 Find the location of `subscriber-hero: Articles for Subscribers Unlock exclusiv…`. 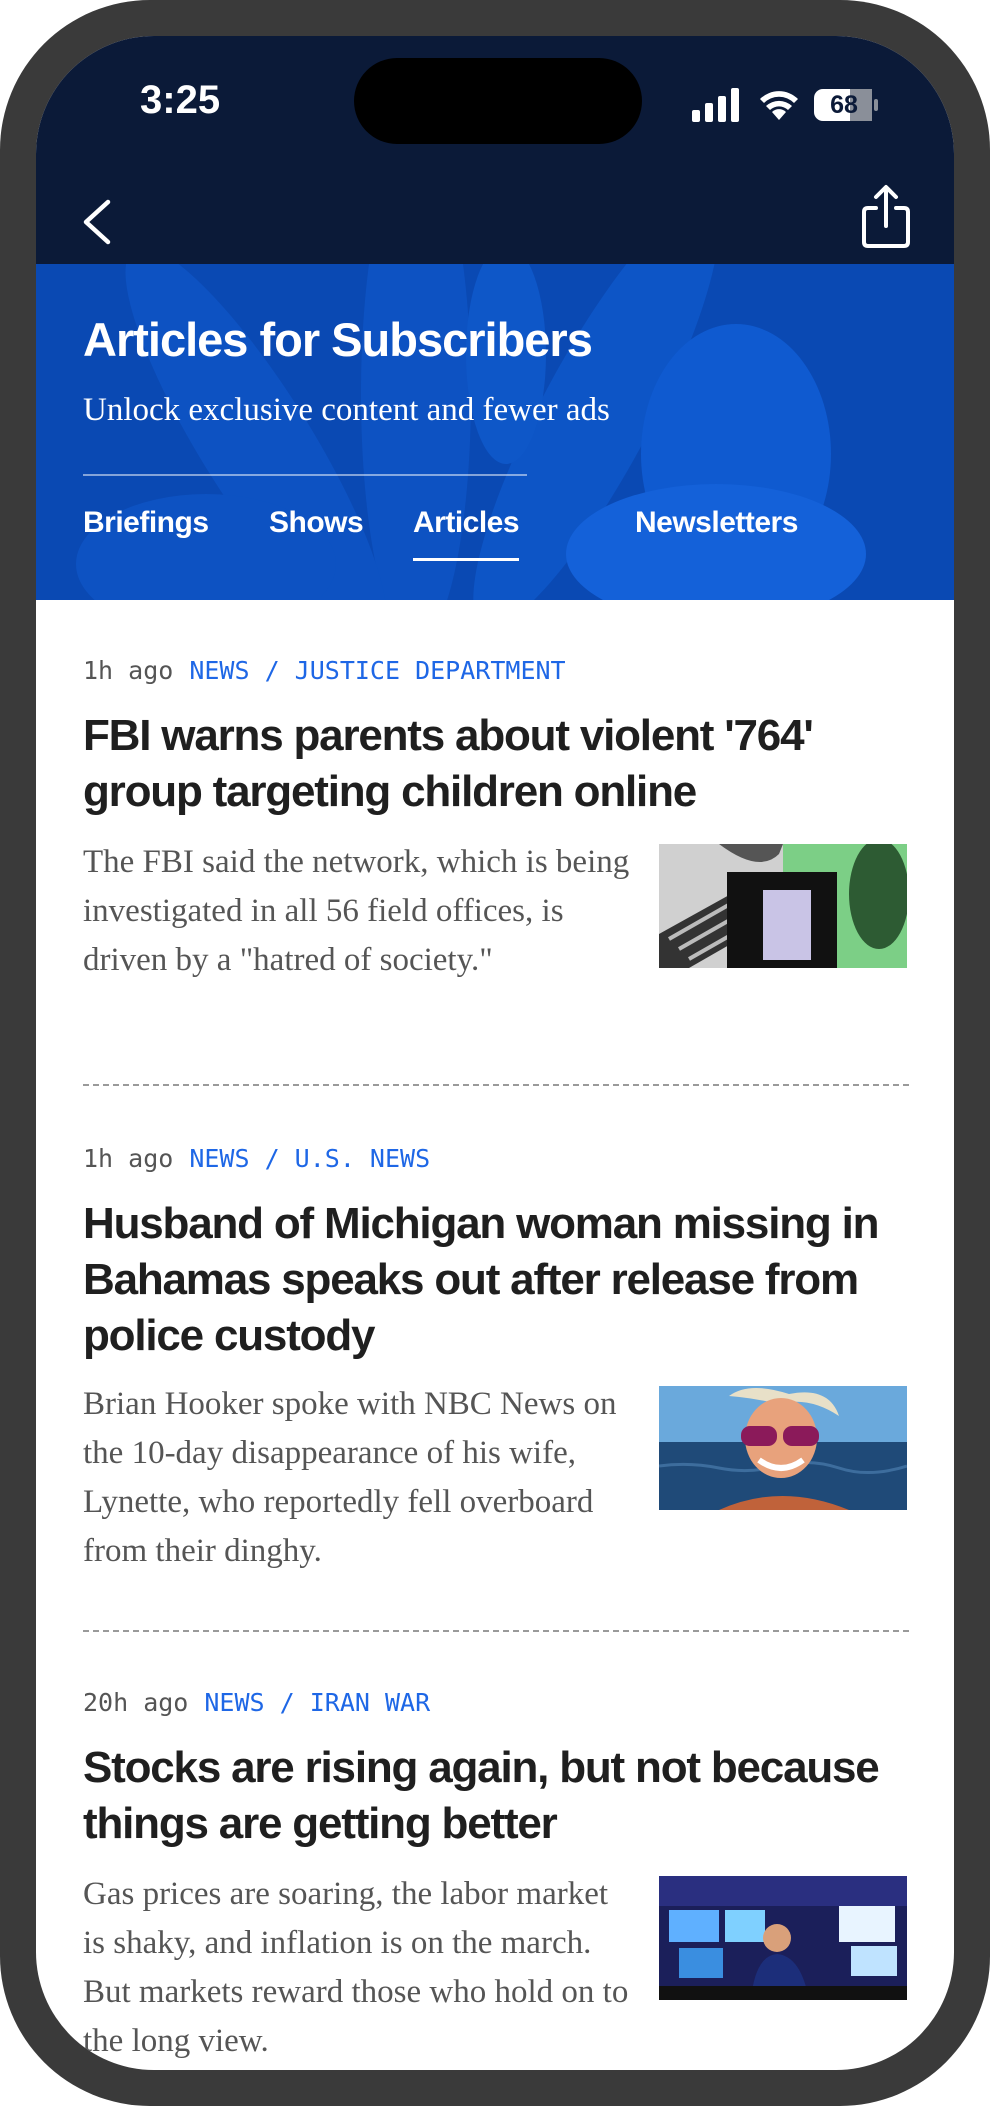

subscriber-hero: Articles for Subscribers Unlock exclusiv… is located at coordinates (495, 432).